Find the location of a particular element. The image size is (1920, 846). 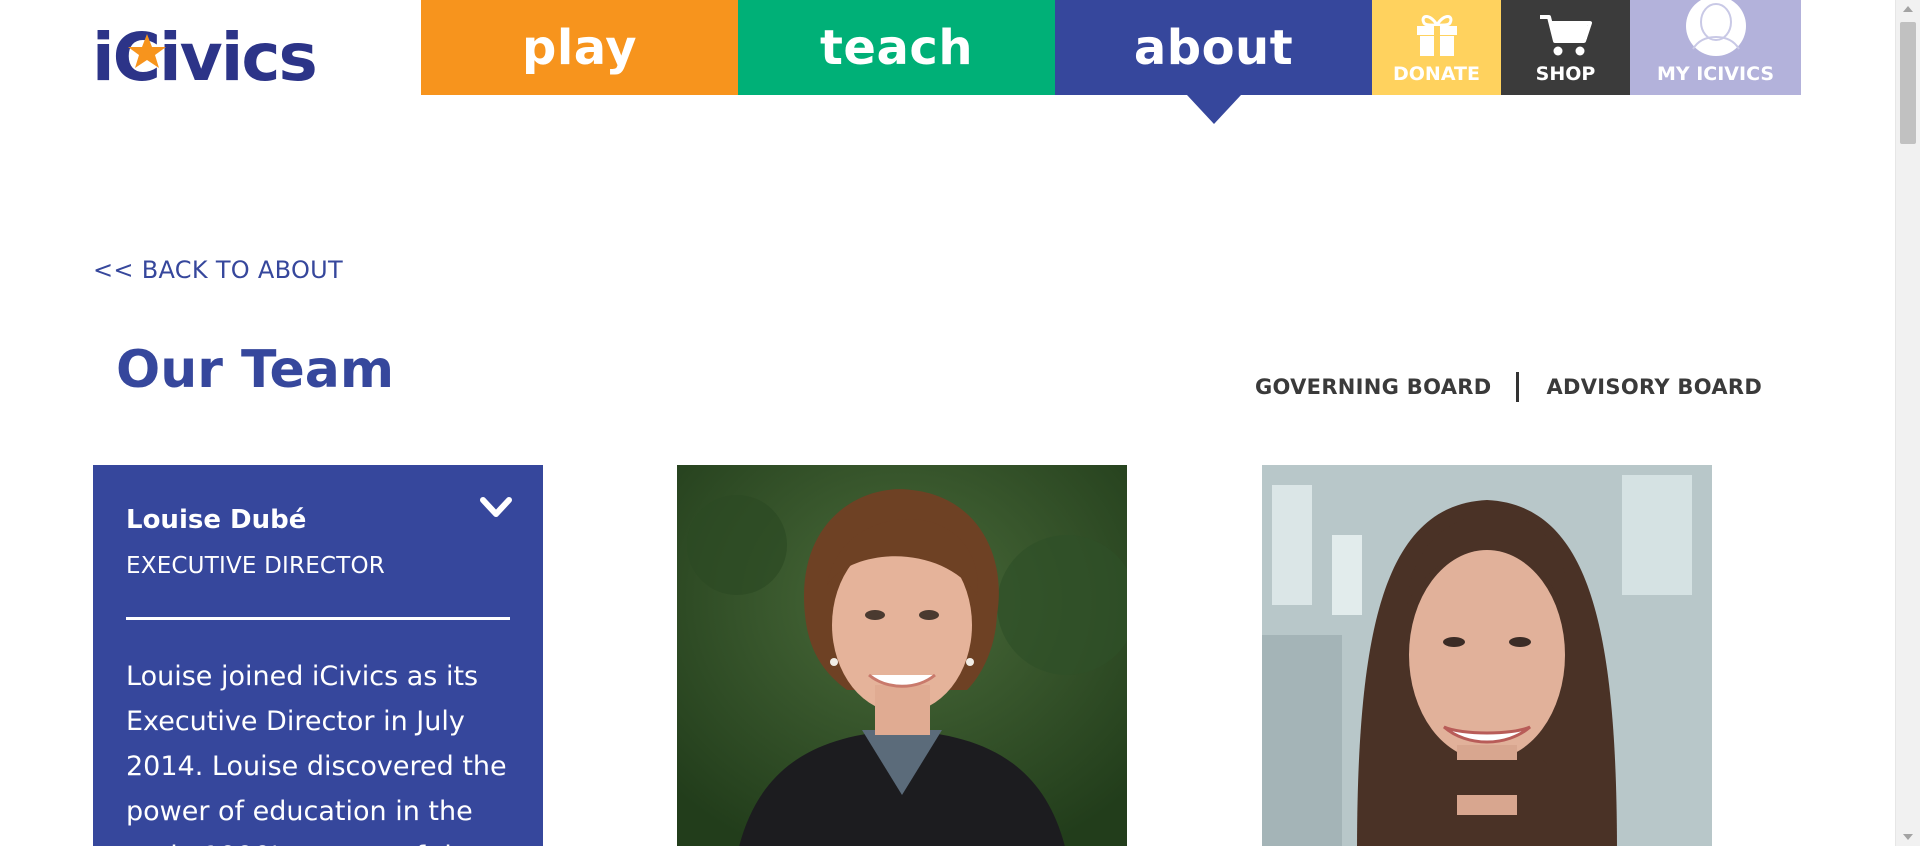

chevron-down-icon is located at coordinates (496, 508).